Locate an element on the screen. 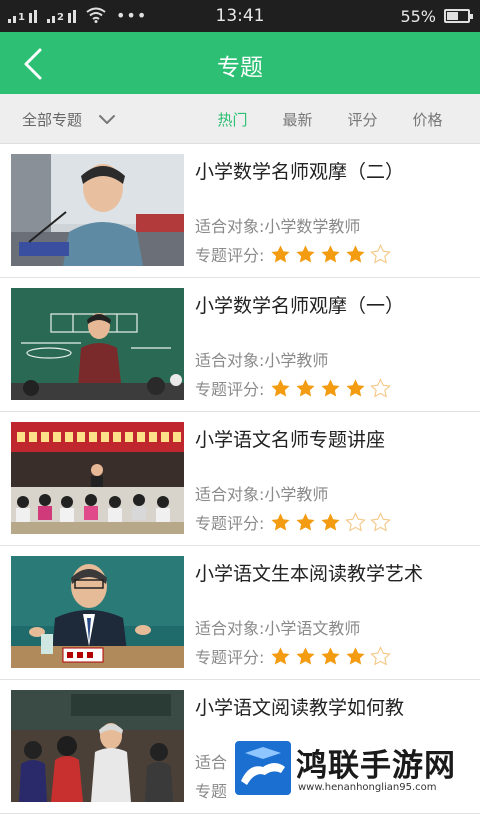 The width and height of the screenshot is (480, 814). battery-percent: 55% is located at coordinates (418, 16).